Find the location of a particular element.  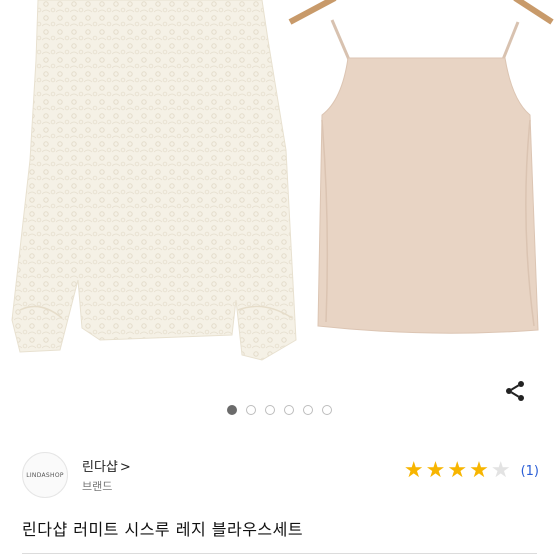

review-count-link: (1) is located at coordinates (530, 471).